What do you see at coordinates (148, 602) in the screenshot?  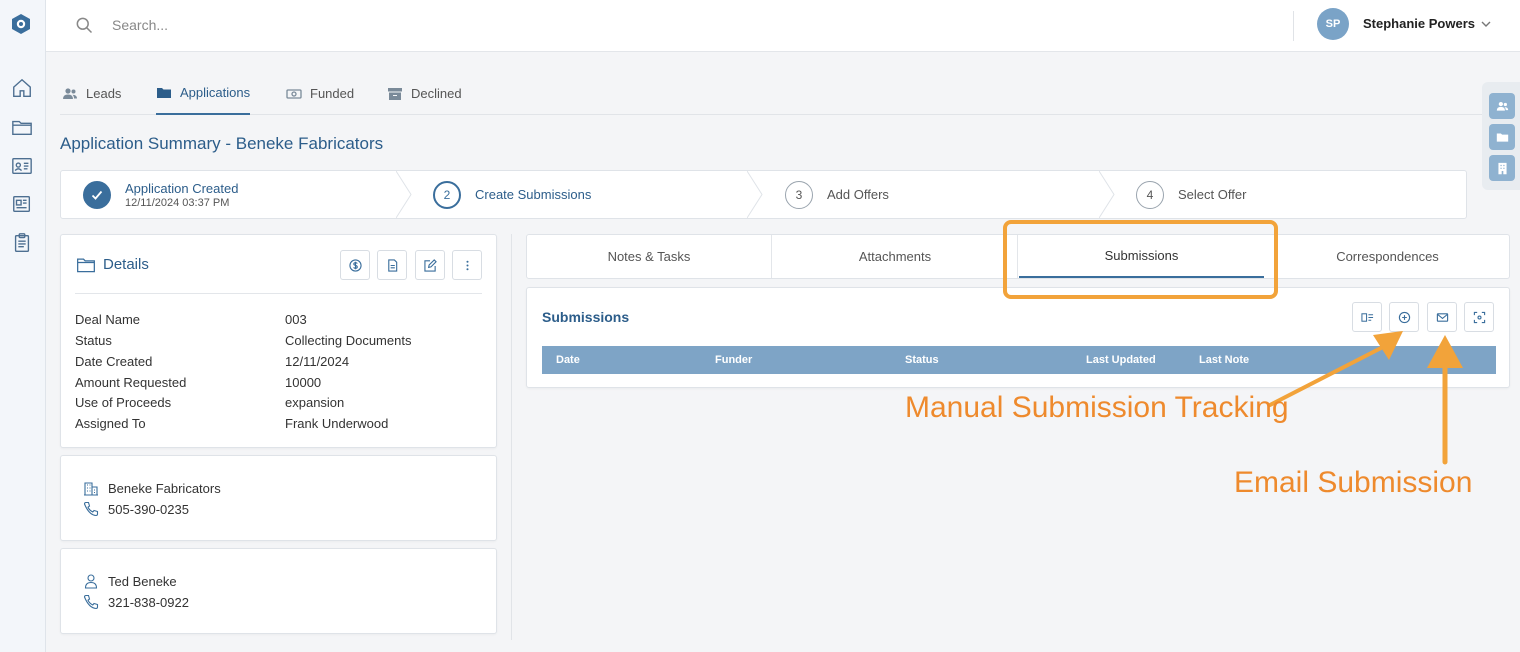 I see `contact-phone: 321-838-0922` at bounding box center [148, 602].